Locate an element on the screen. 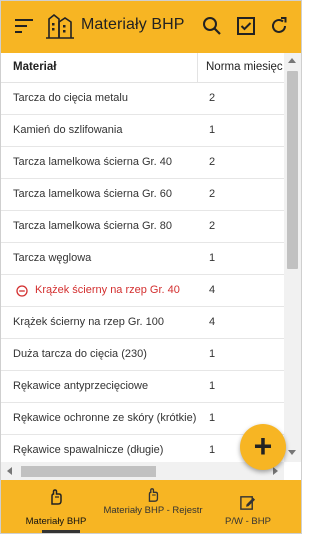 This screenshot has height=534, width=320. vertical-scroll-thumb is located at coordinates (292, 170).